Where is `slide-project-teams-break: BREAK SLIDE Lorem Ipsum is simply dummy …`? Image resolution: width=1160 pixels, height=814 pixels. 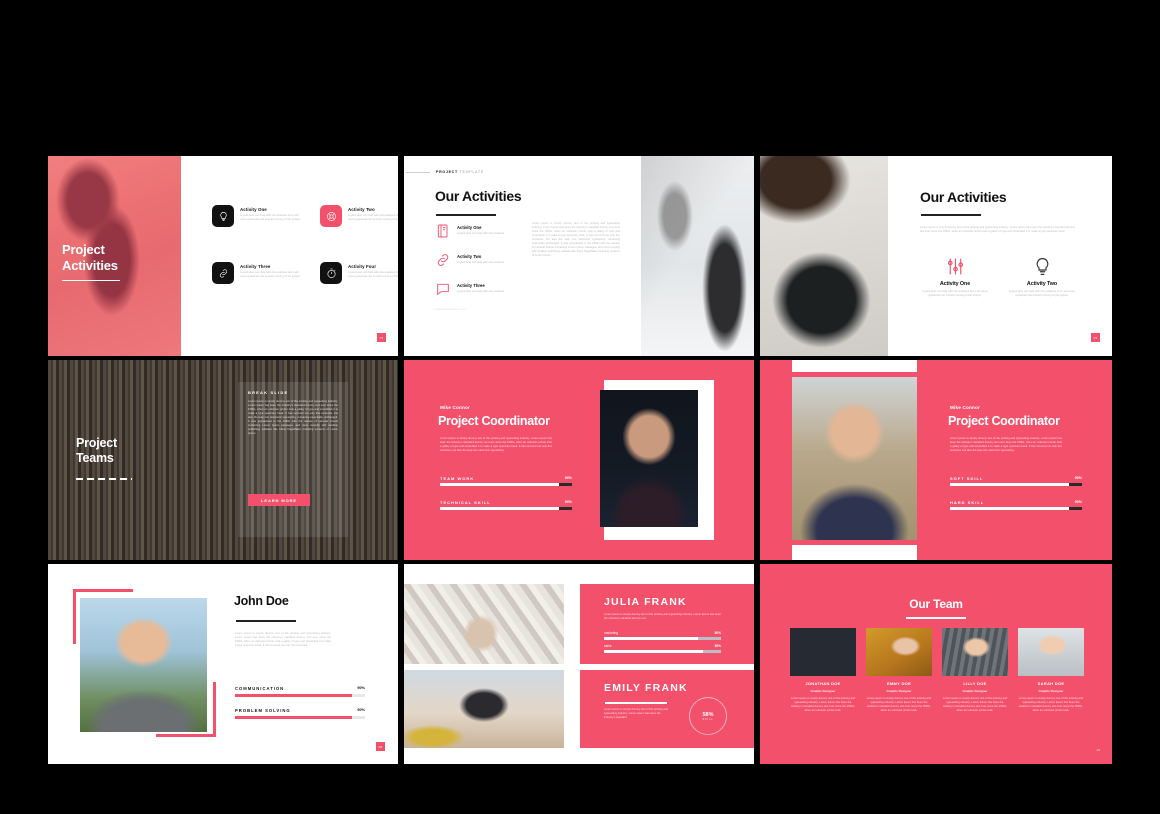
slide-project-teams-break: BREAK SLIDE Lorem Ipsum is simply dummy … is located at coordinates (223, 460).